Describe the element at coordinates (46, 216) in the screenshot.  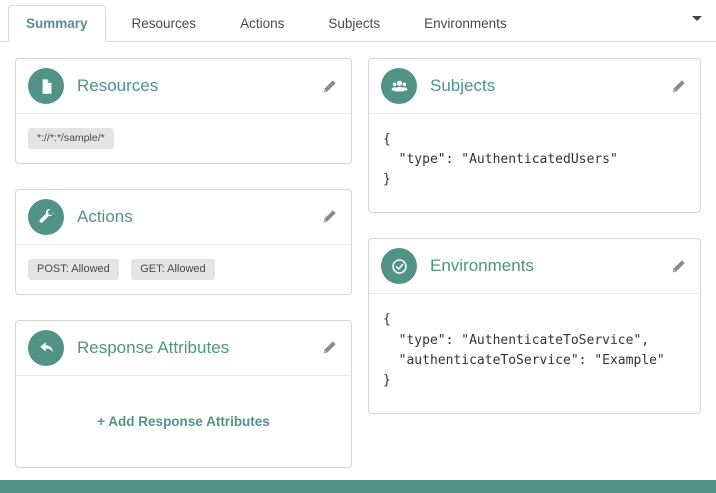
I see `wrench-icon` at that location.